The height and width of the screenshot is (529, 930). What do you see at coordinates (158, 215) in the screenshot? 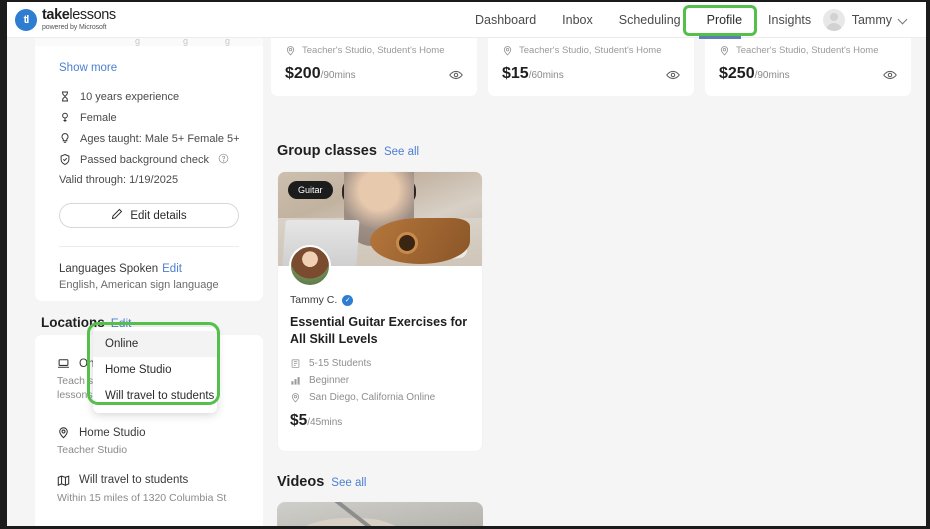
I see `edit-details-label: Edit details` at bounding box center [158, 215].